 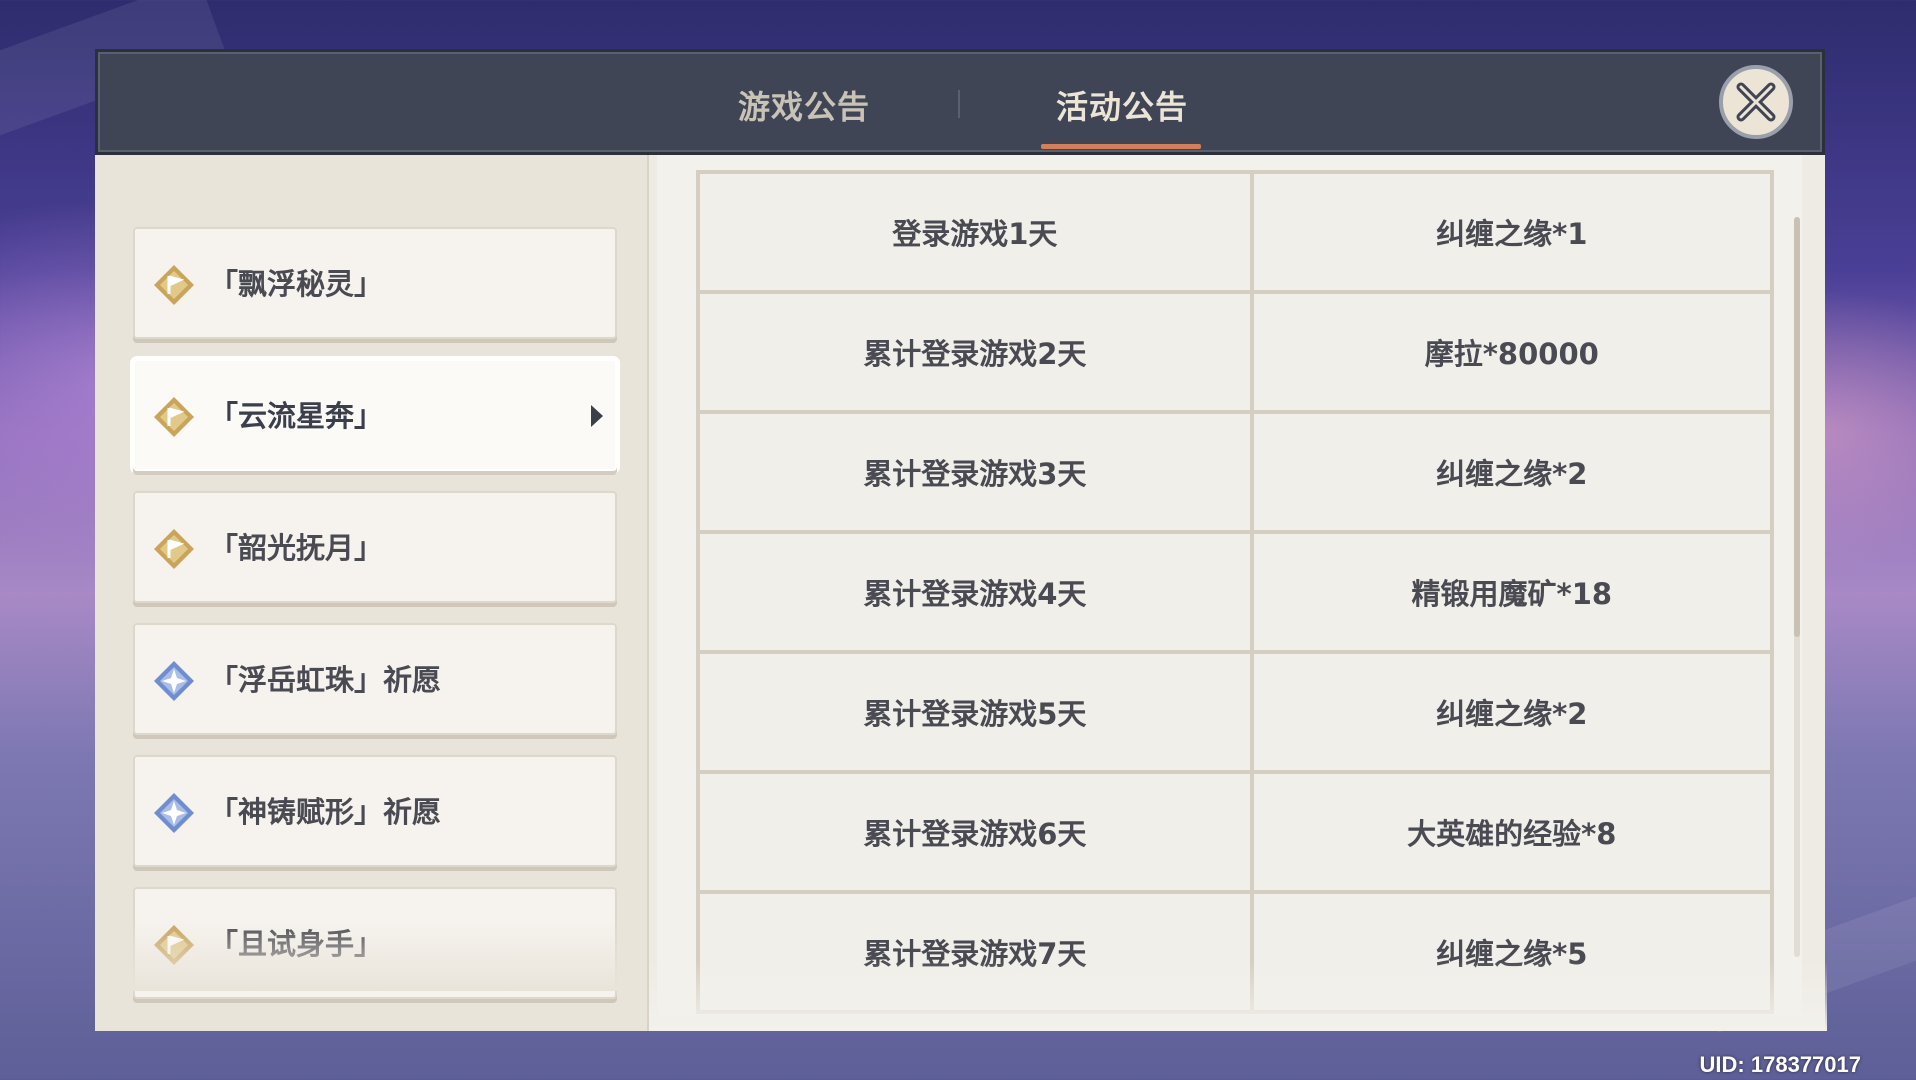 I want to click on tab-divider, so click(x=959, y=104).